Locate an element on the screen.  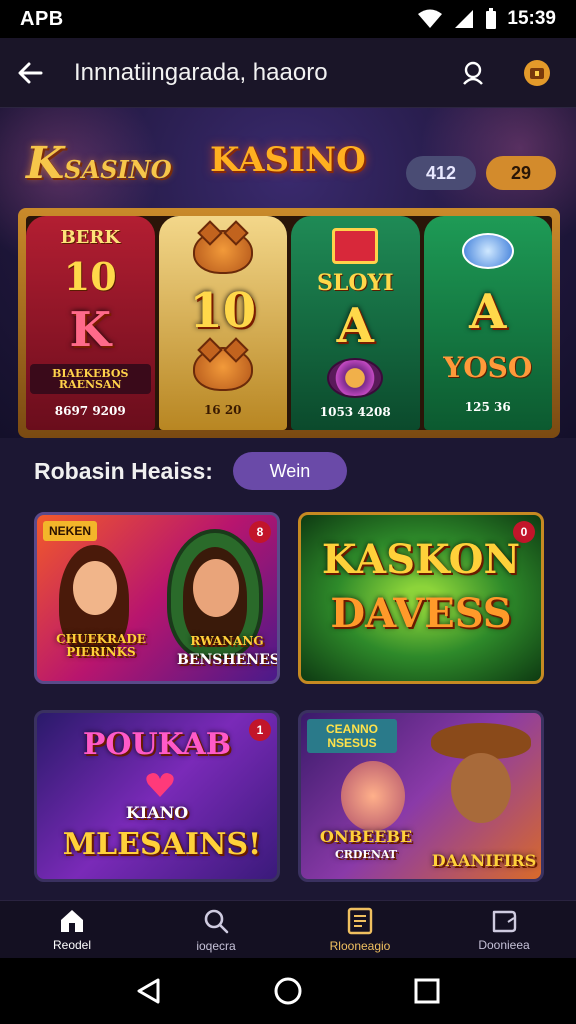
kasino-logo: KASINO is located at coordinates (288, 160).